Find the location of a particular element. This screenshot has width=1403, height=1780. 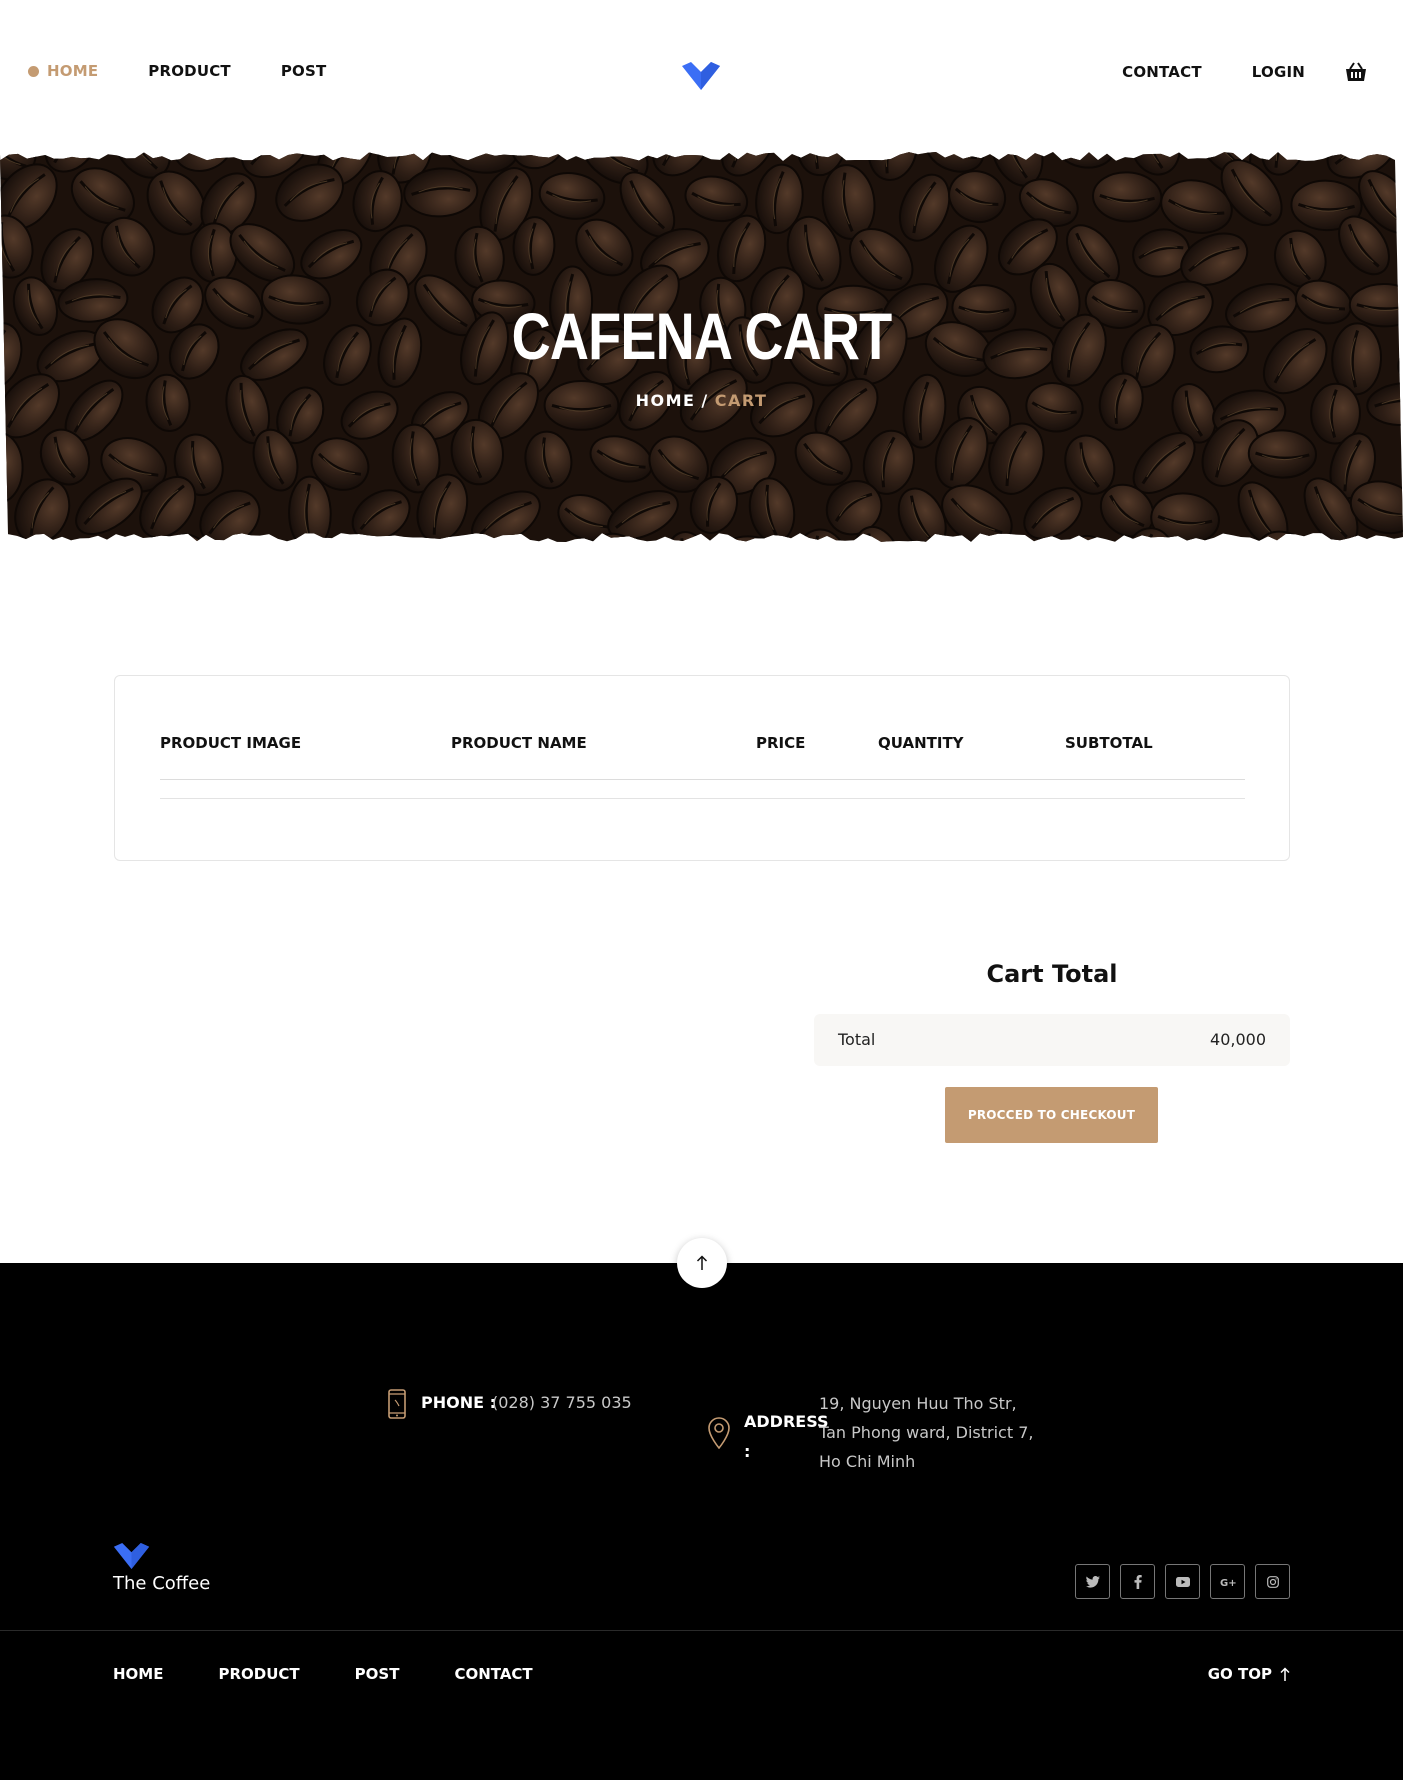

instagram-icon is located at coordinates (1272, 1581).